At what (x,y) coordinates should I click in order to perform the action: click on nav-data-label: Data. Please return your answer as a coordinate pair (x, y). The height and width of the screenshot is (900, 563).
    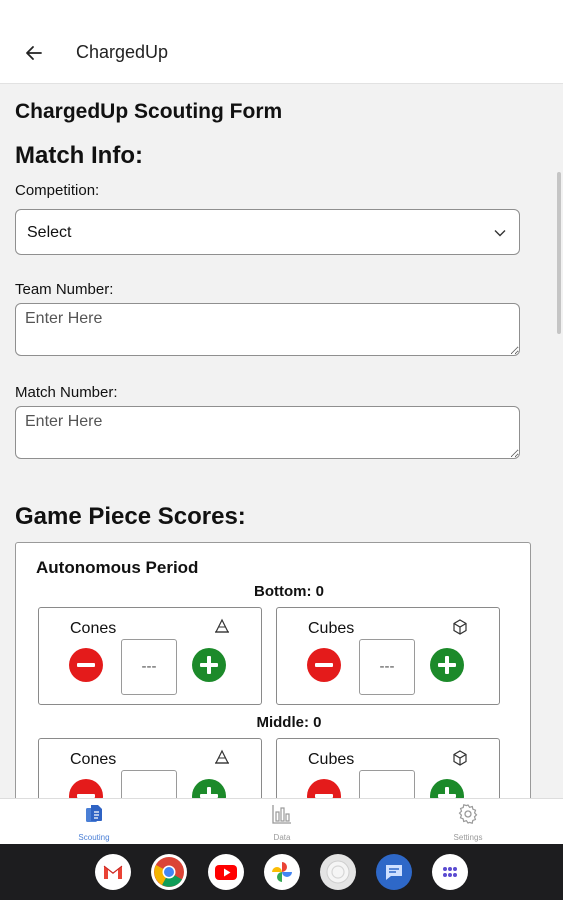
    Looking at the image, I should click on (282, 837).